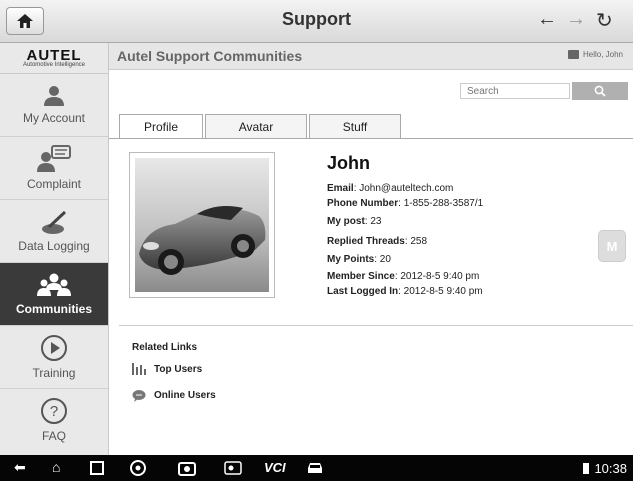  I want to click on recent-apps-icon, so click(97, 468).